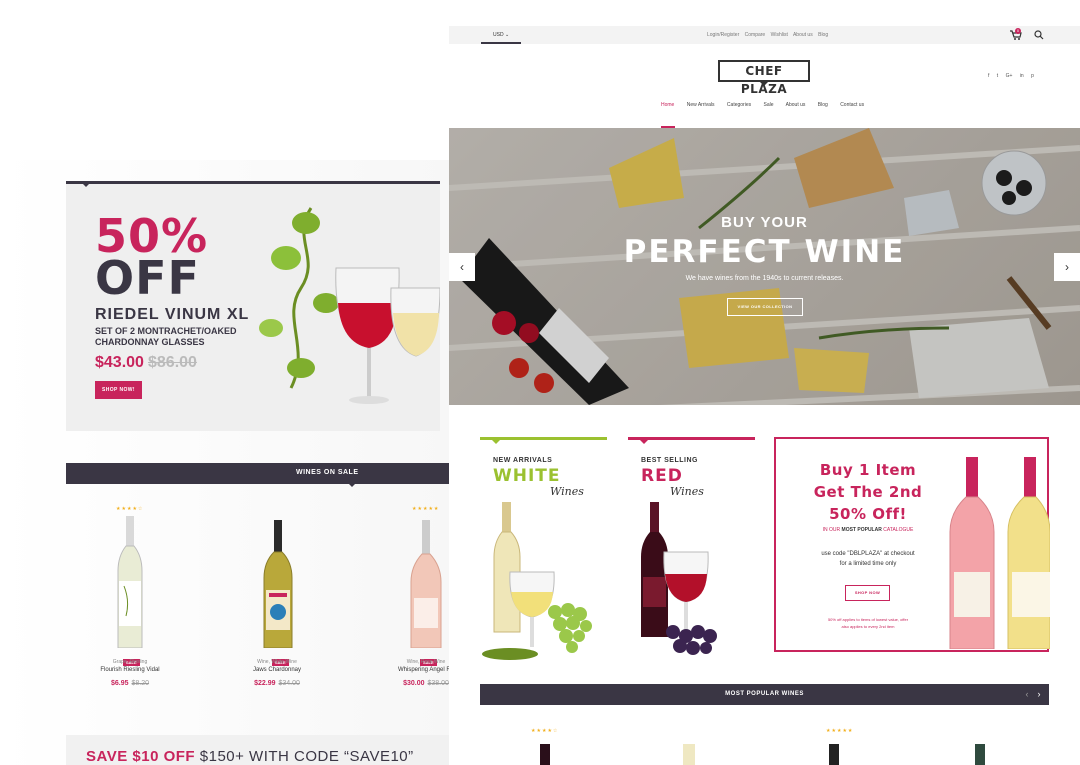 The image size is (1080, 765). Describe the element at coordinates (130, 683) in the screenshot. I see `product-price: $6.95 $8.20` at that location.